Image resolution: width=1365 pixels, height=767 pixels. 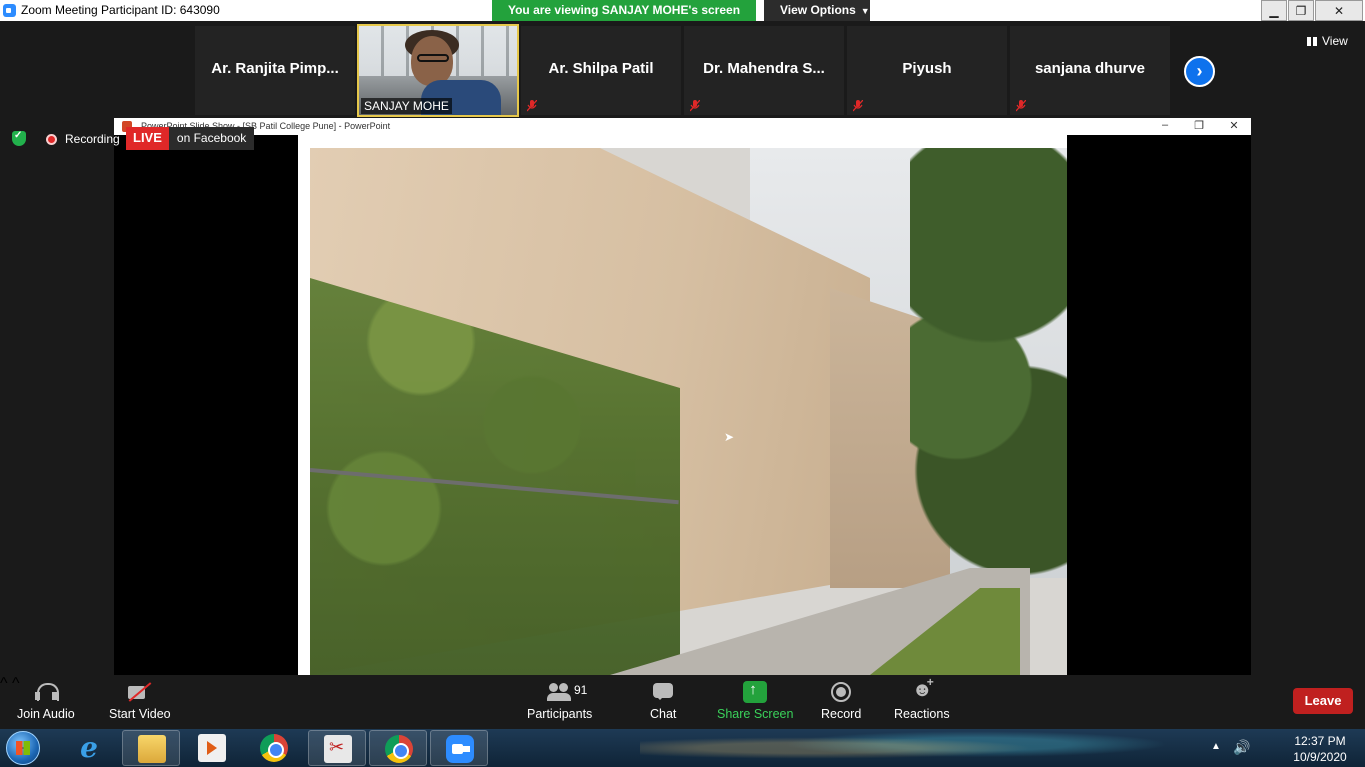 I want to click on taskbar-app-snipping-tool, so click(x=337, y=748).